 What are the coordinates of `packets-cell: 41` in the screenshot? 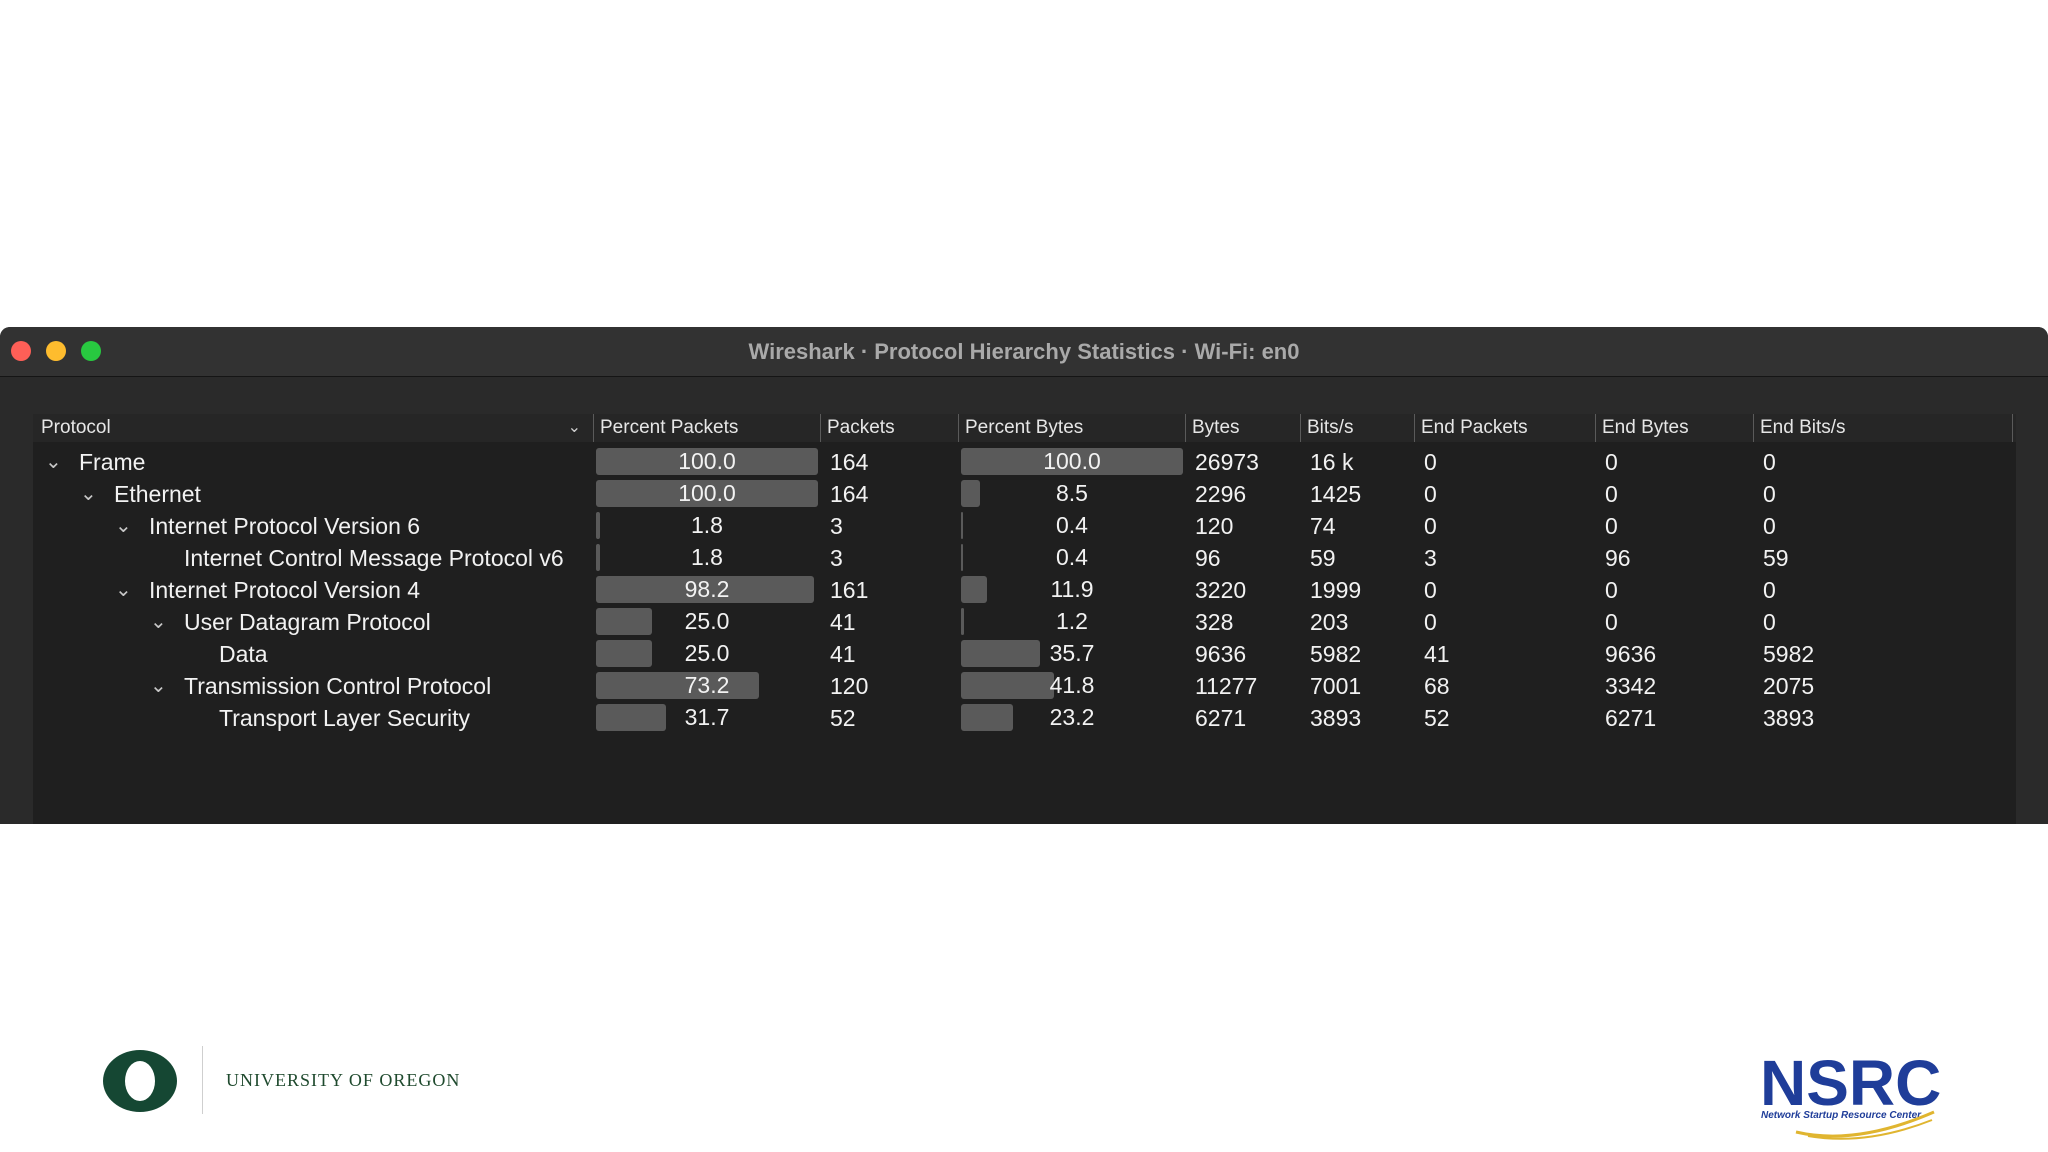 It's located at (843, 654).